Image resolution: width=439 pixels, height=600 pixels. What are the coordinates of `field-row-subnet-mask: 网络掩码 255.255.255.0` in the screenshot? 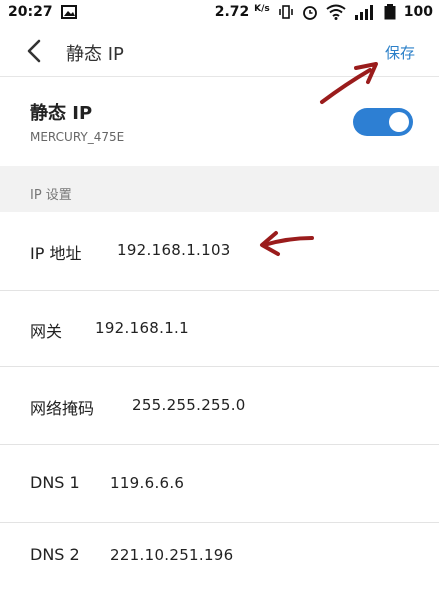 It's located at (219, 405).